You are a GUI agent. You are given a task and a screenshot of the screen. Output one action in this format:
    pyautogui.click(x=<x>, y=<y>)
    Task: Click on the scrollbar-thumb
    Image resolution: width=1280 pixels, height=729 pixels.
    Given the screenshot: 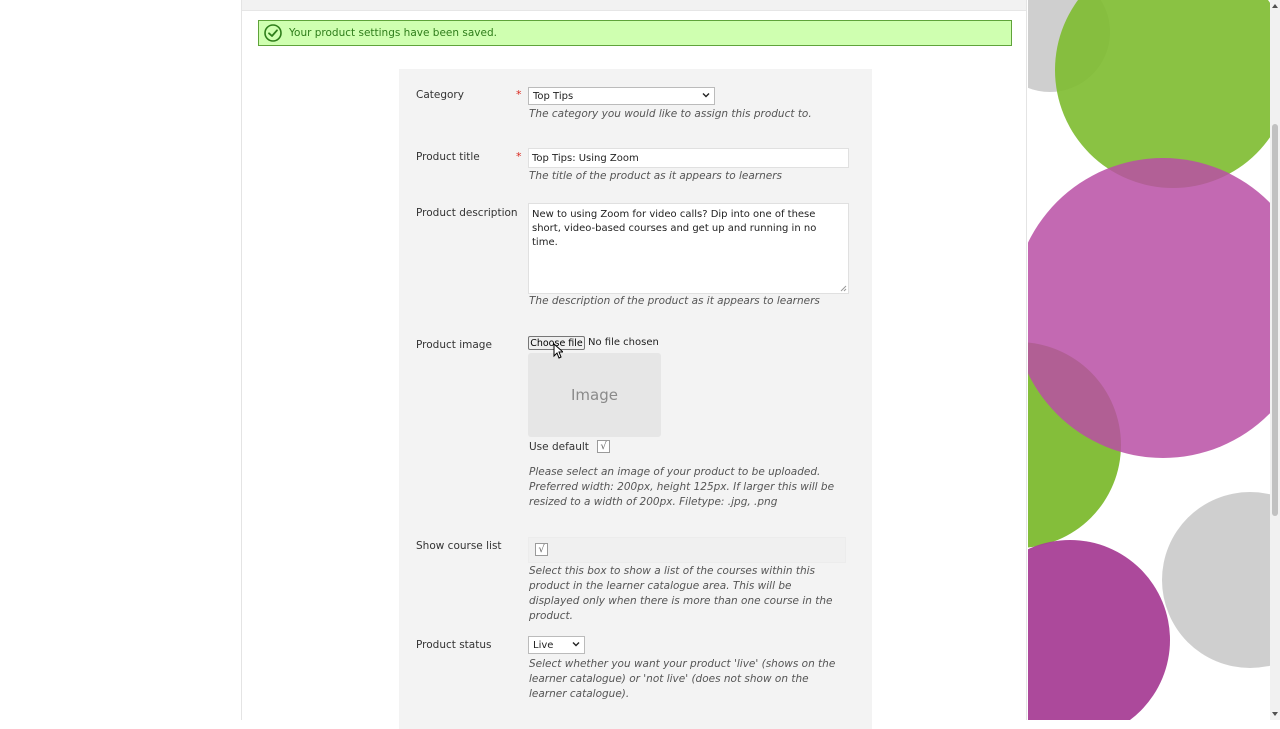 What is the action you would take?
    pyautogui.click(x=1275, y=320)
    